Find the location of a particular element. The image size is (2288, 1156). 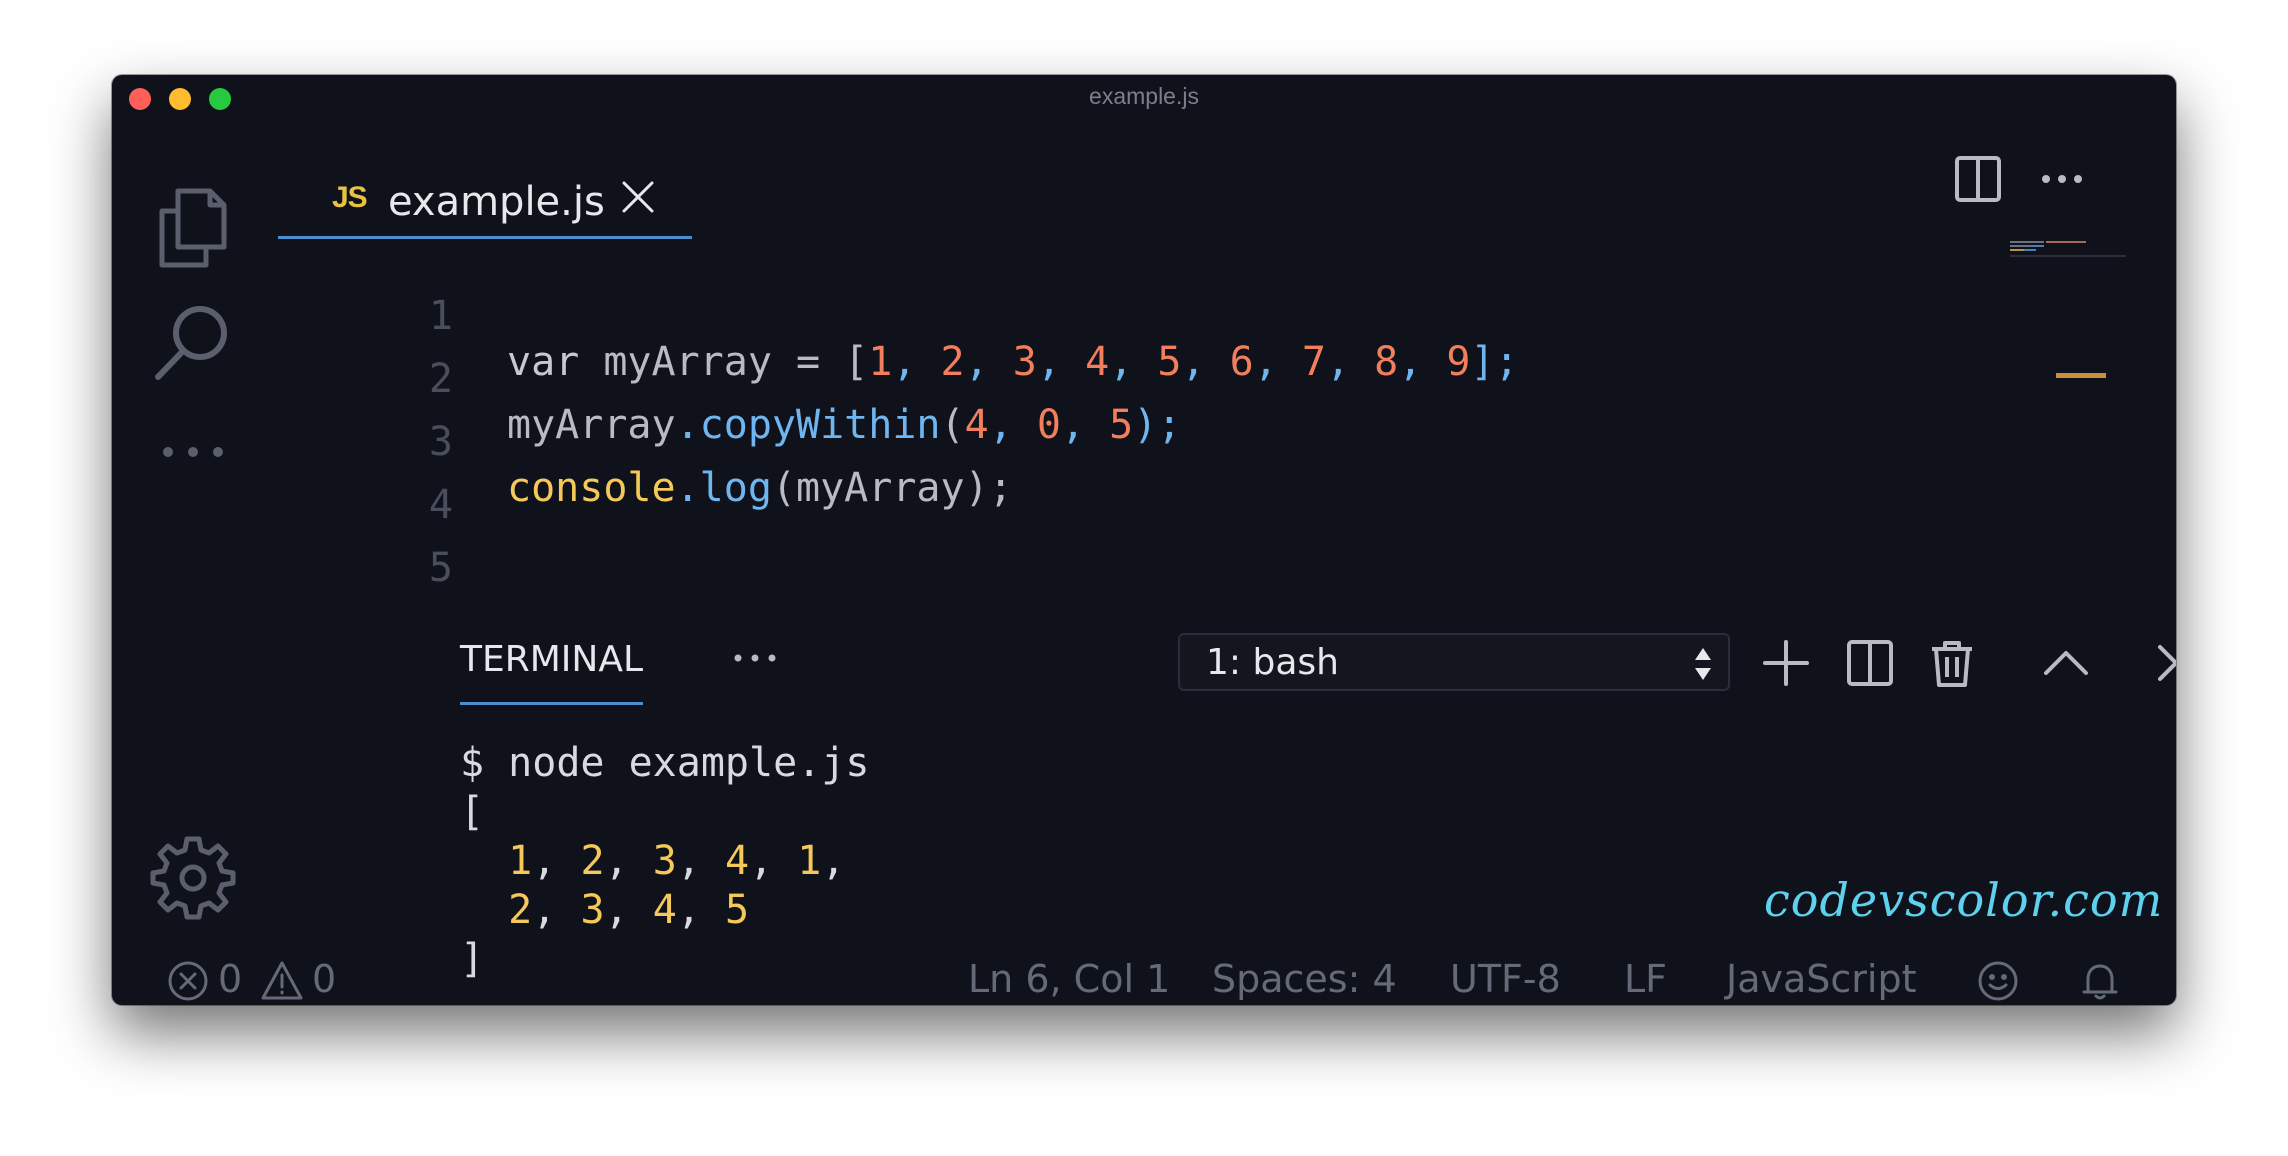

files-icon is located at coordinates (193, 226).